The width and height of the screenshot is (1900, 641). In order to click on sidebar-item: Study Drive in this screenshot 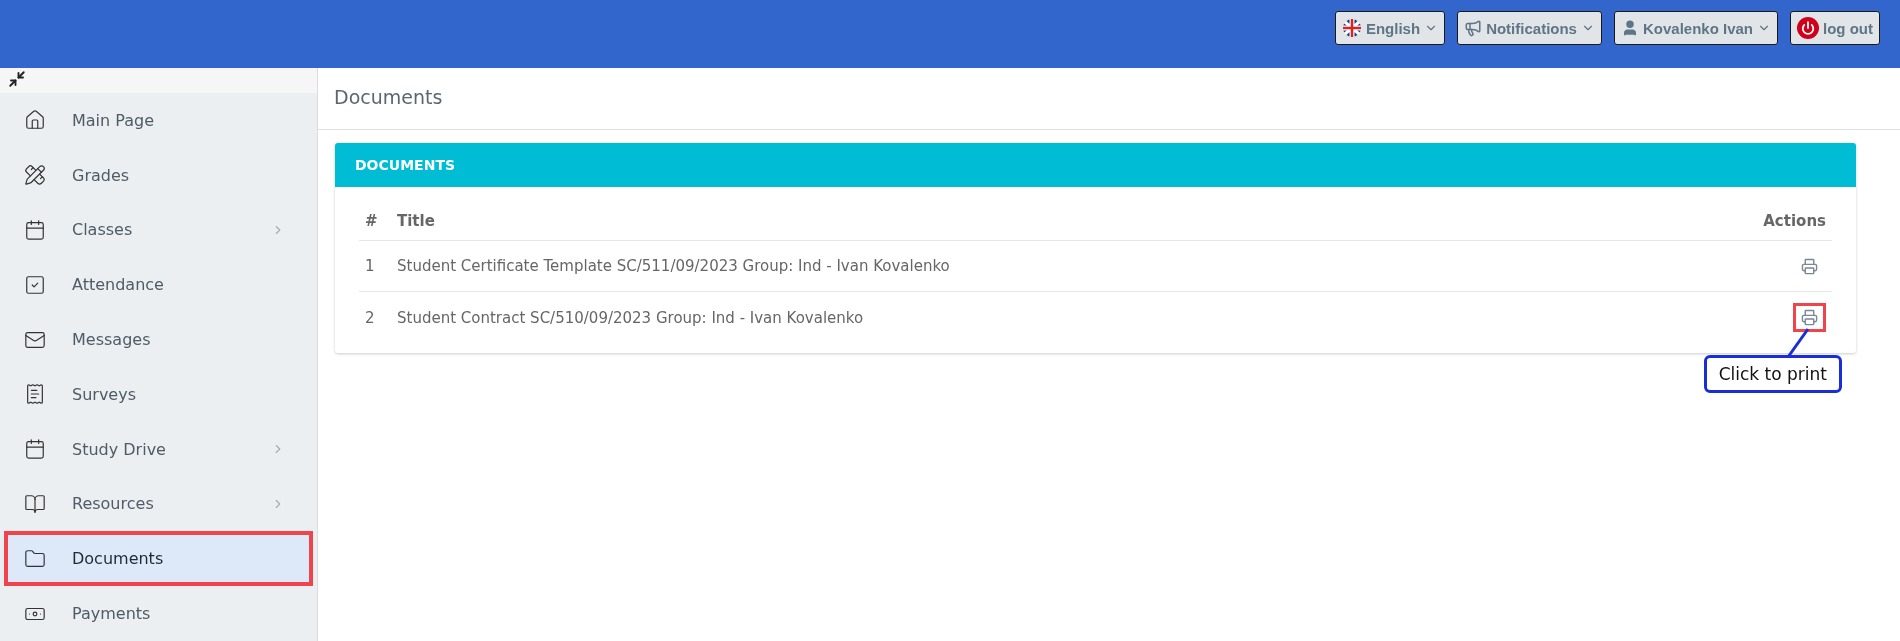, I will do `click(158, 449)`.